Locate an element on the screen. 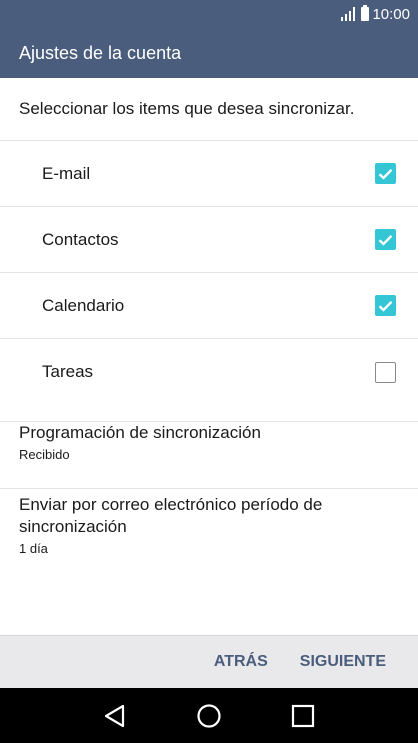 This screenshot has width=418, height=743. battery-icon is located at coordinates (365, 13).